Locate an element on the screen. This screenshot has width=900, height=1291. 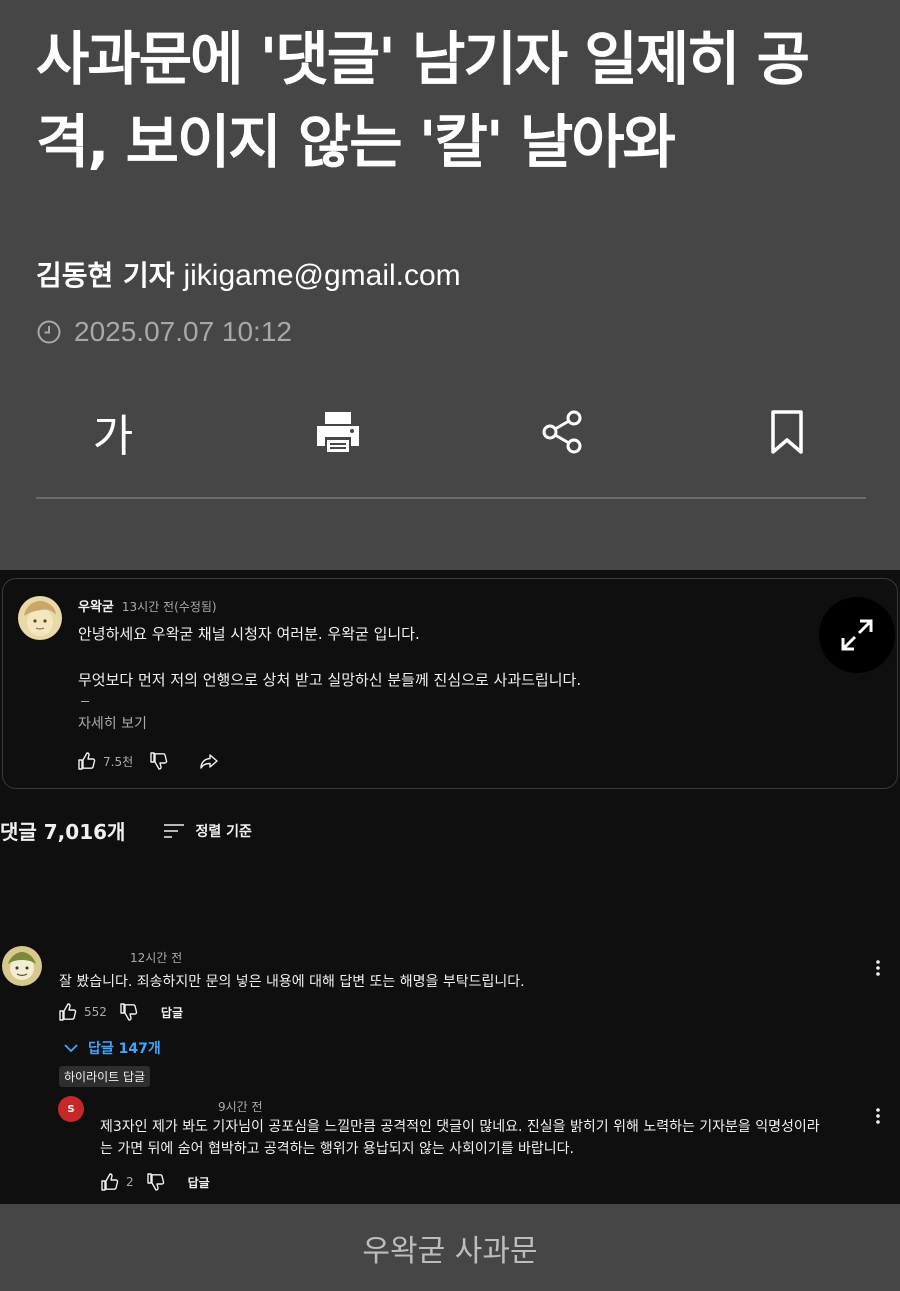
highlight-badge: 하이라이트 답글 is located at coordinates (105, 1076).